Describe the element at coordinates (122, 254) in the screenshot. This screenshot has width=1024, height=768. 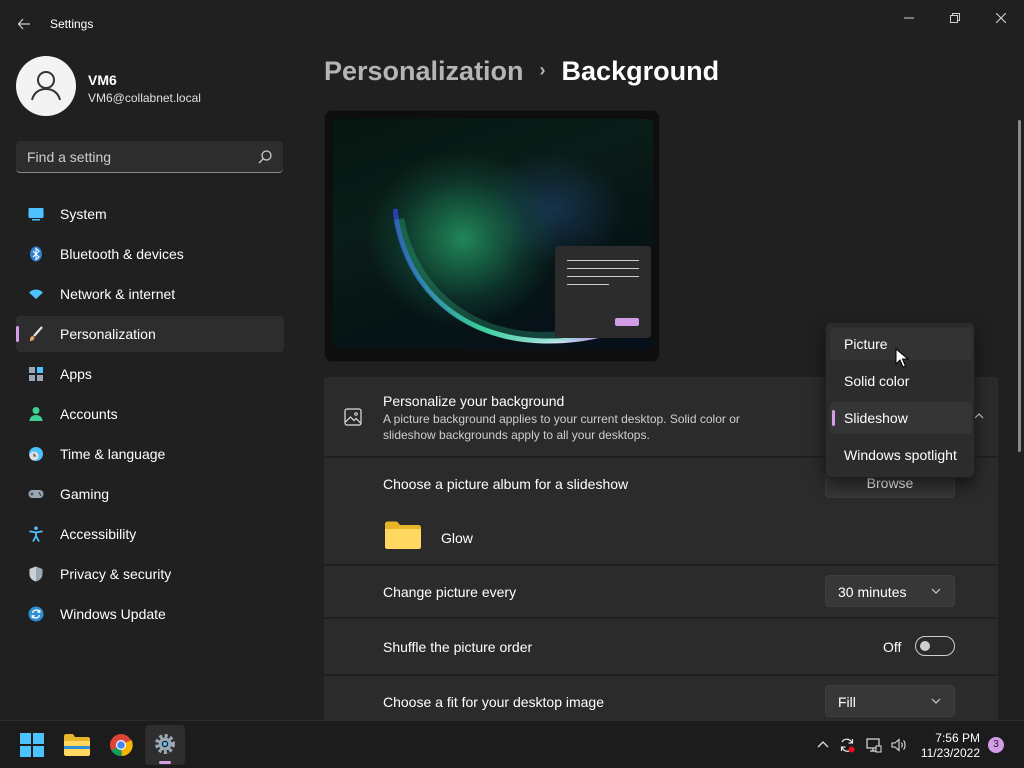
I see `sidebar-item-label: Bluetooth & devices` at that location.